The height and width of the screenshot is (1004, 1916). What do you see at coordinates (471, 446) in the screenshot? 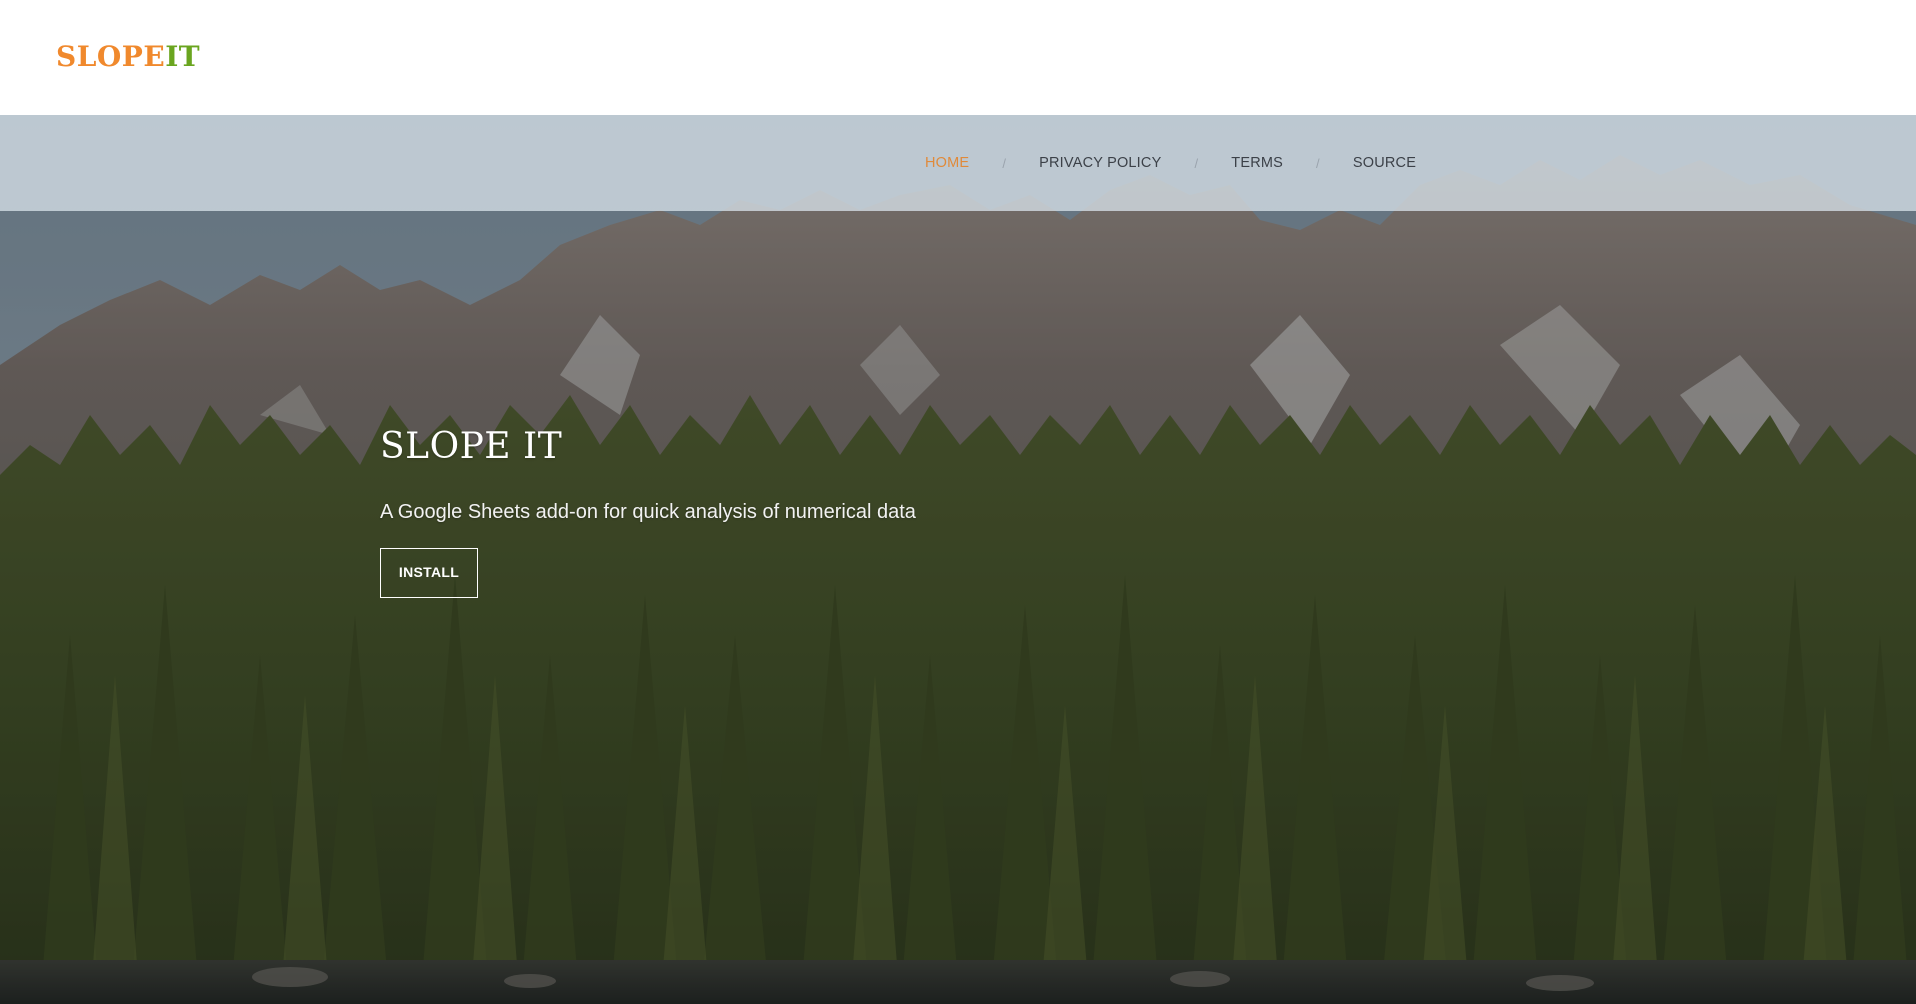
I see `hero-title: SLOPE IT` at bounding box center [471, 446].